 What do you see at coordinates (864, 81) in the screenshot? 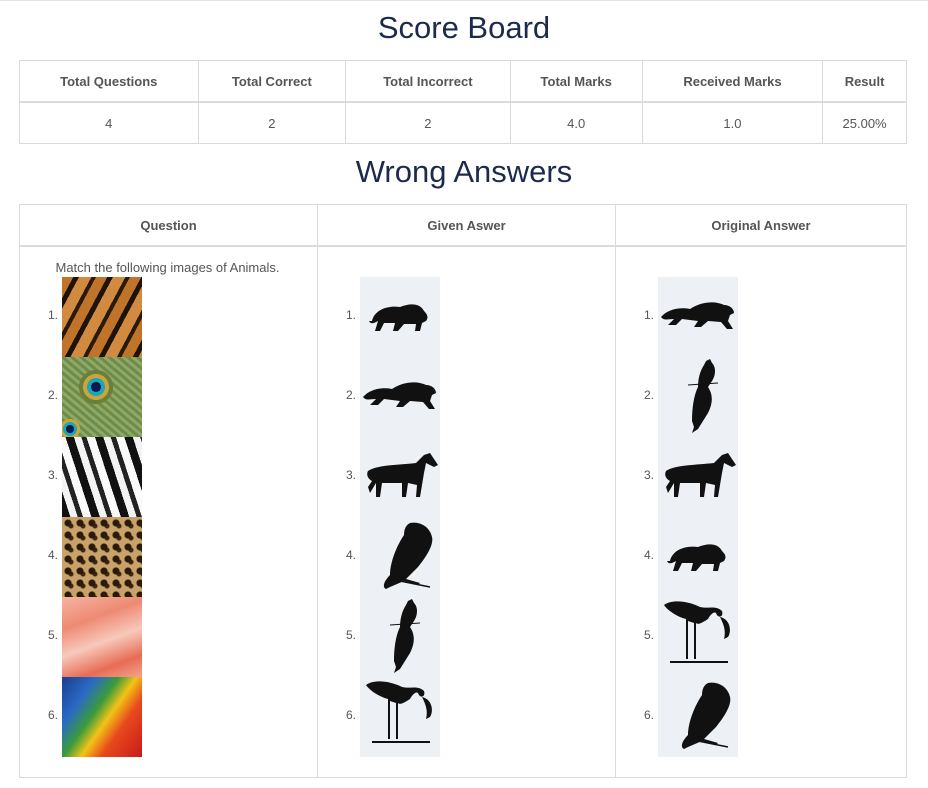
I see `header-result: Result` at bounding box center [864, 81].